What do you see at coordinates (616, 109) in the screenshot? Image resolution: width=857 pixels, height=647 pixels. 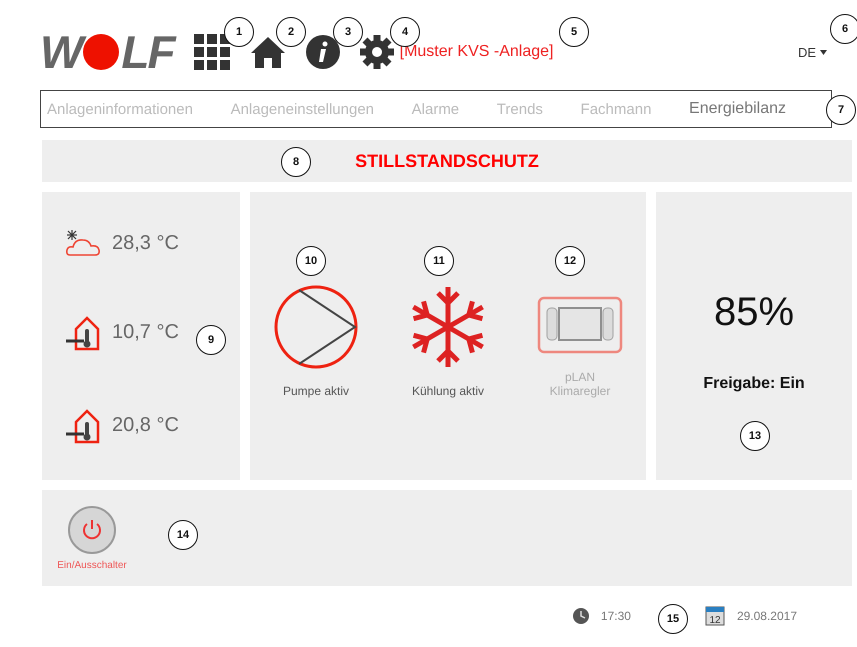 I see `nav-tab: Fachmann` at bounding box center [616, 109].